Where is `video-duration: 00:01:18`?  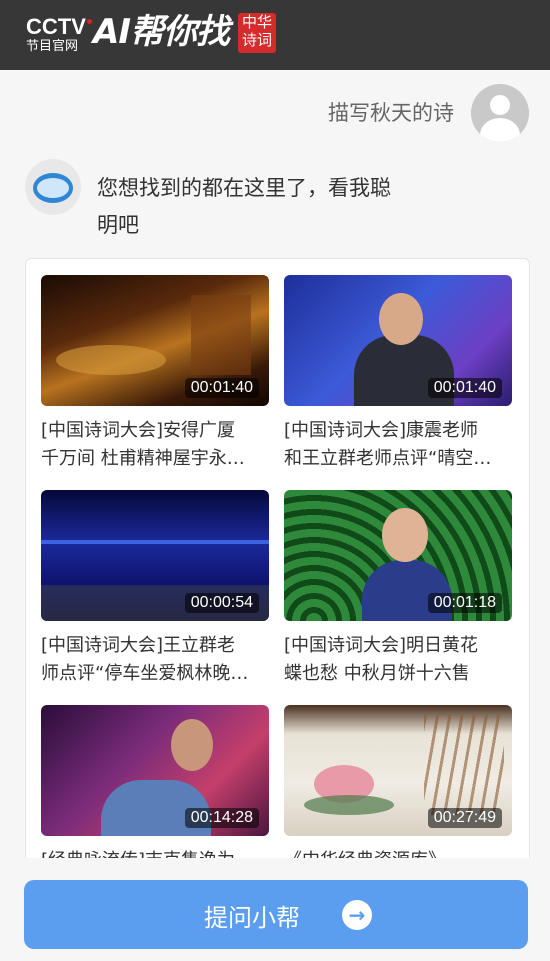
video-duration: 00:01:18 is located at coordinates (464, 603).